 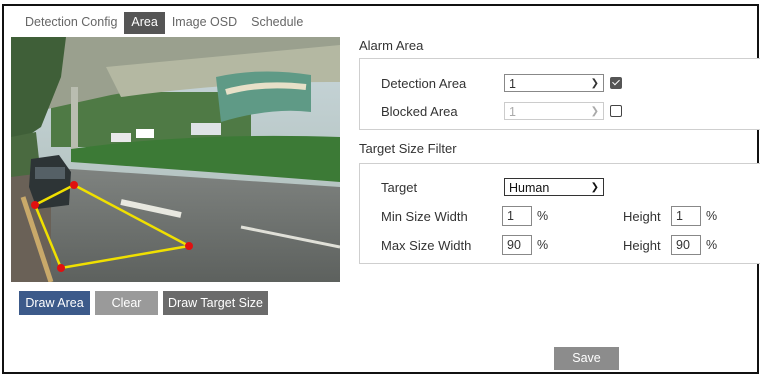 What do you see at coordinates (586, 358) in the screenshot?
I see `save-button: Save` at bounding box center [586, 358].